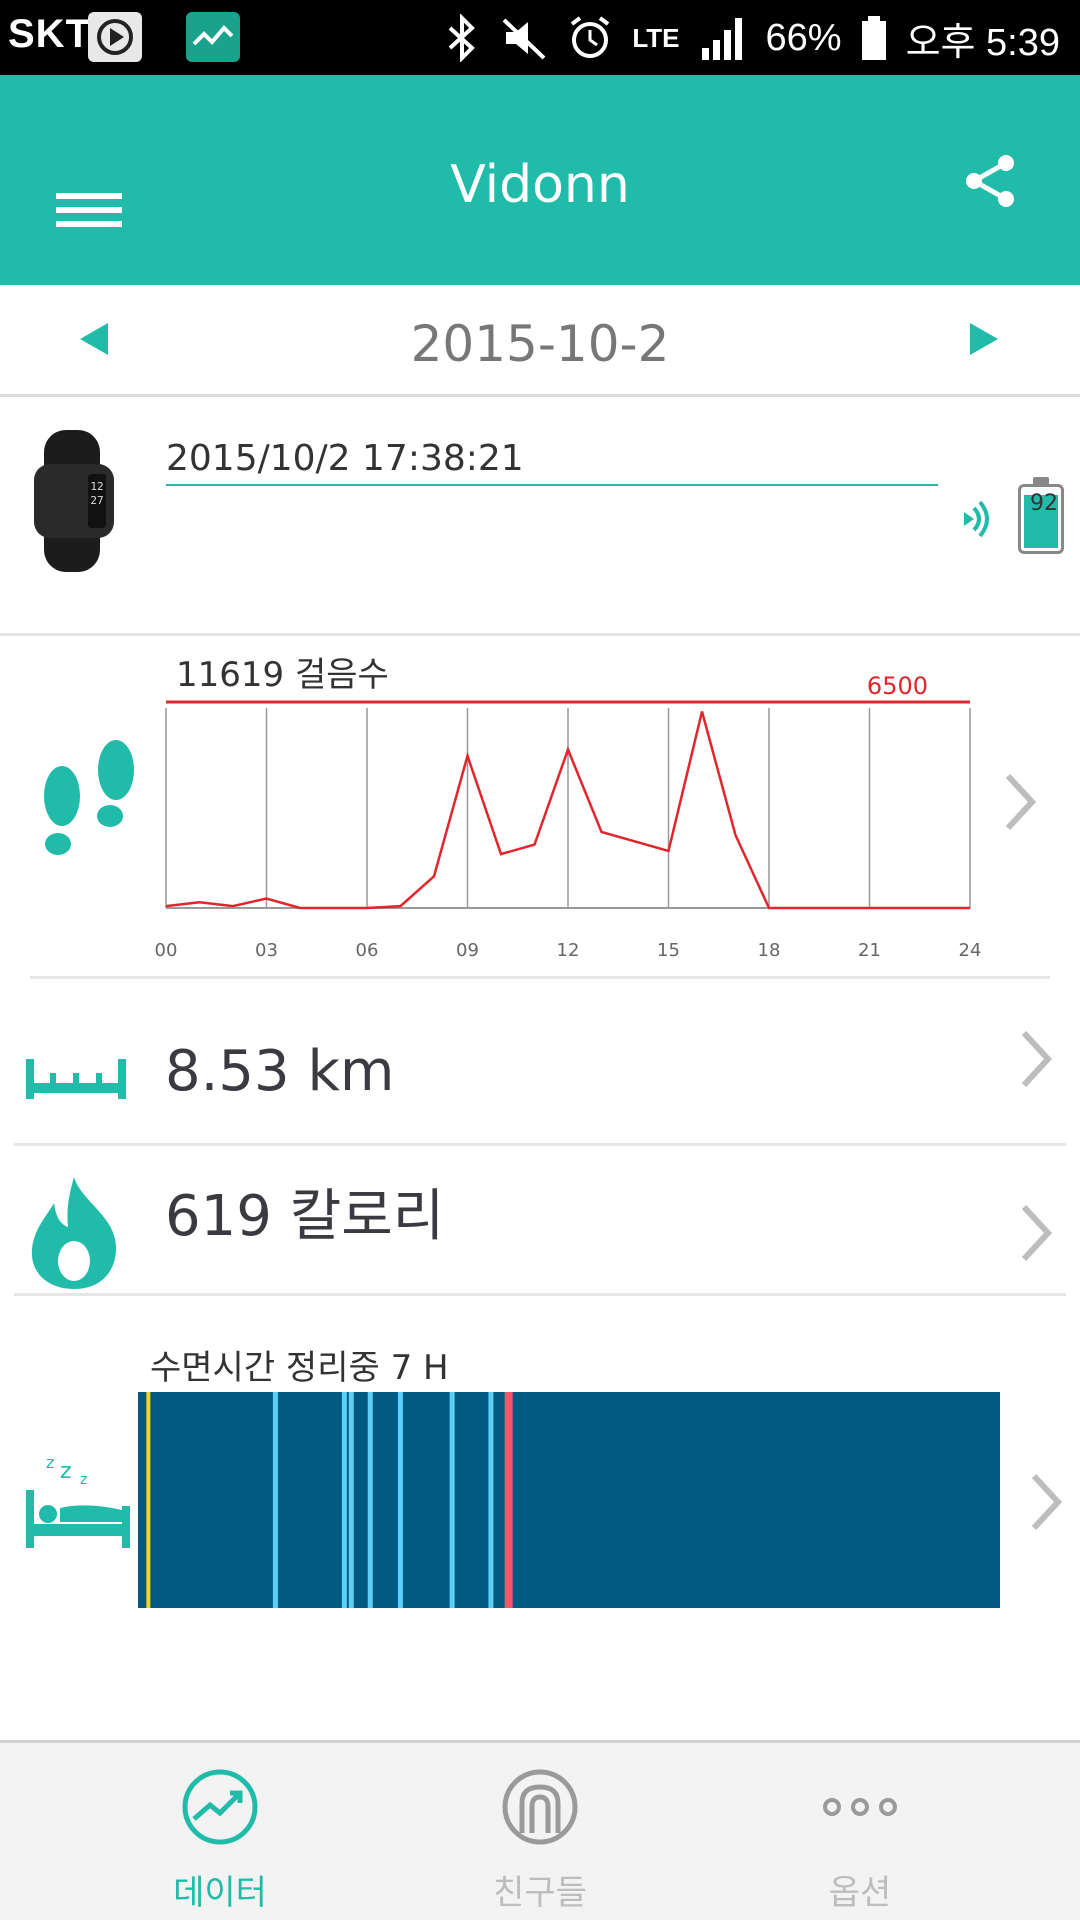  I want to click on date-navigator: 2015-10-2, so click(540, 341).